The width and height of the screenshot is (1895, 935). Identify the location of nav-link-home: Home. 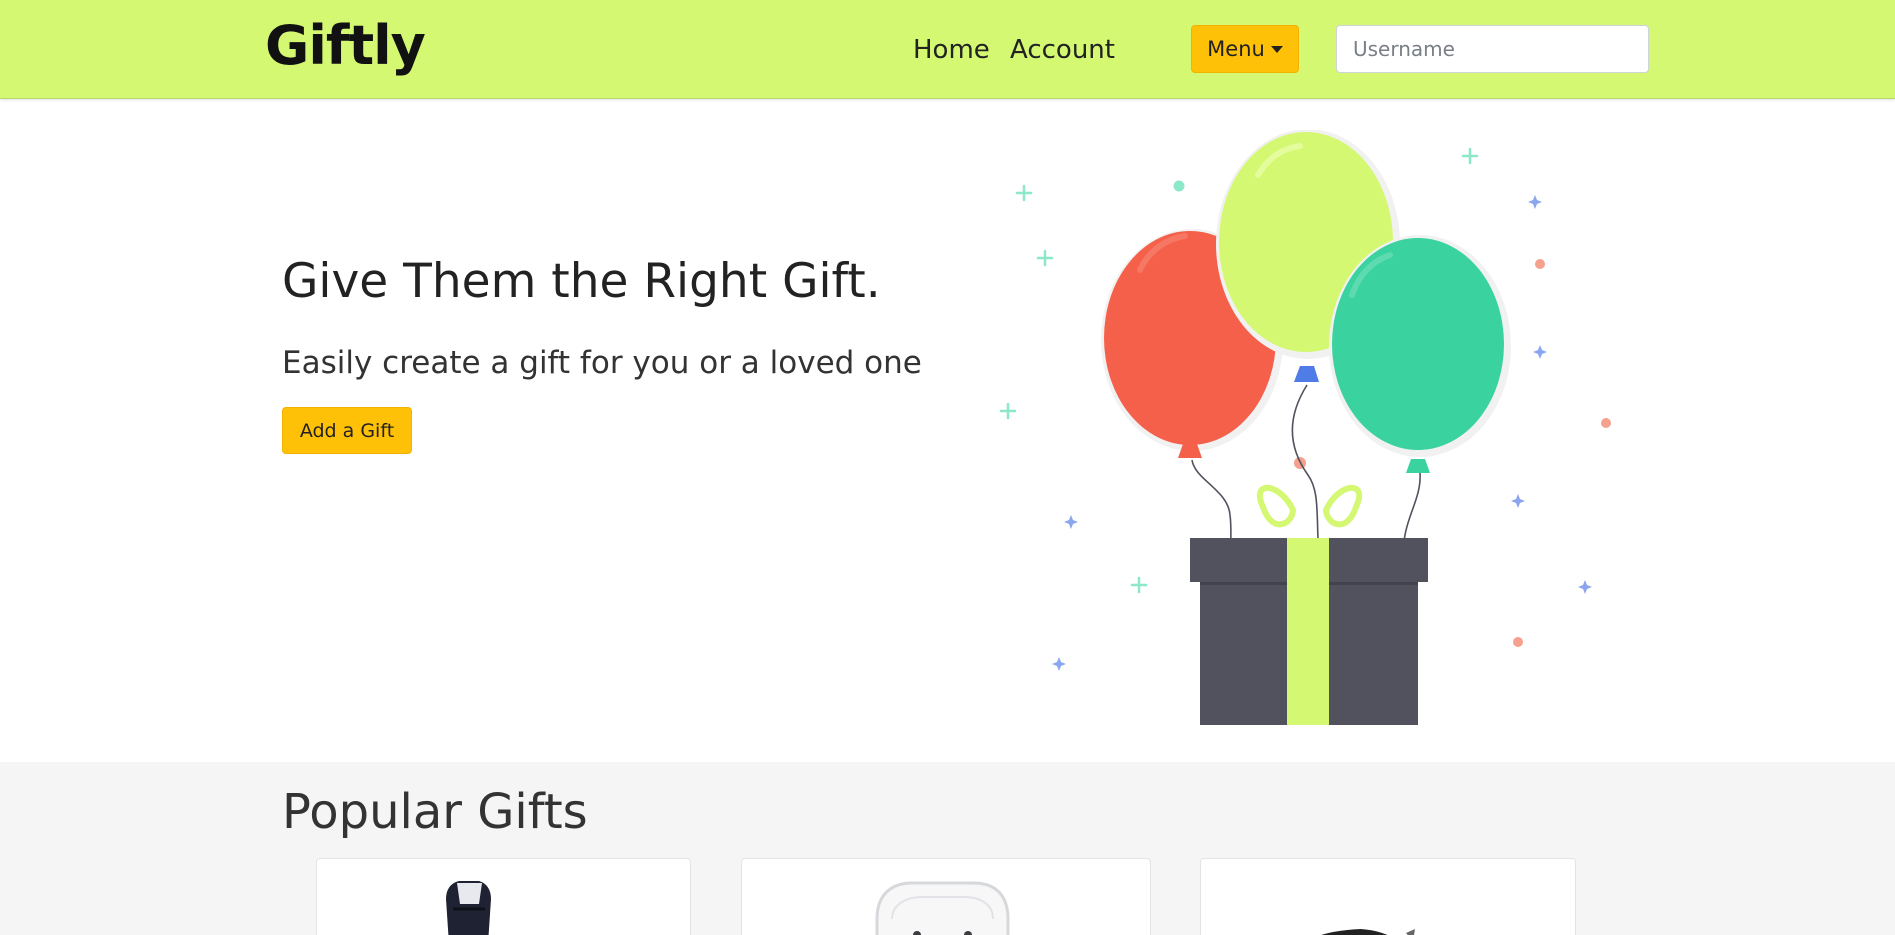
(951, 50).